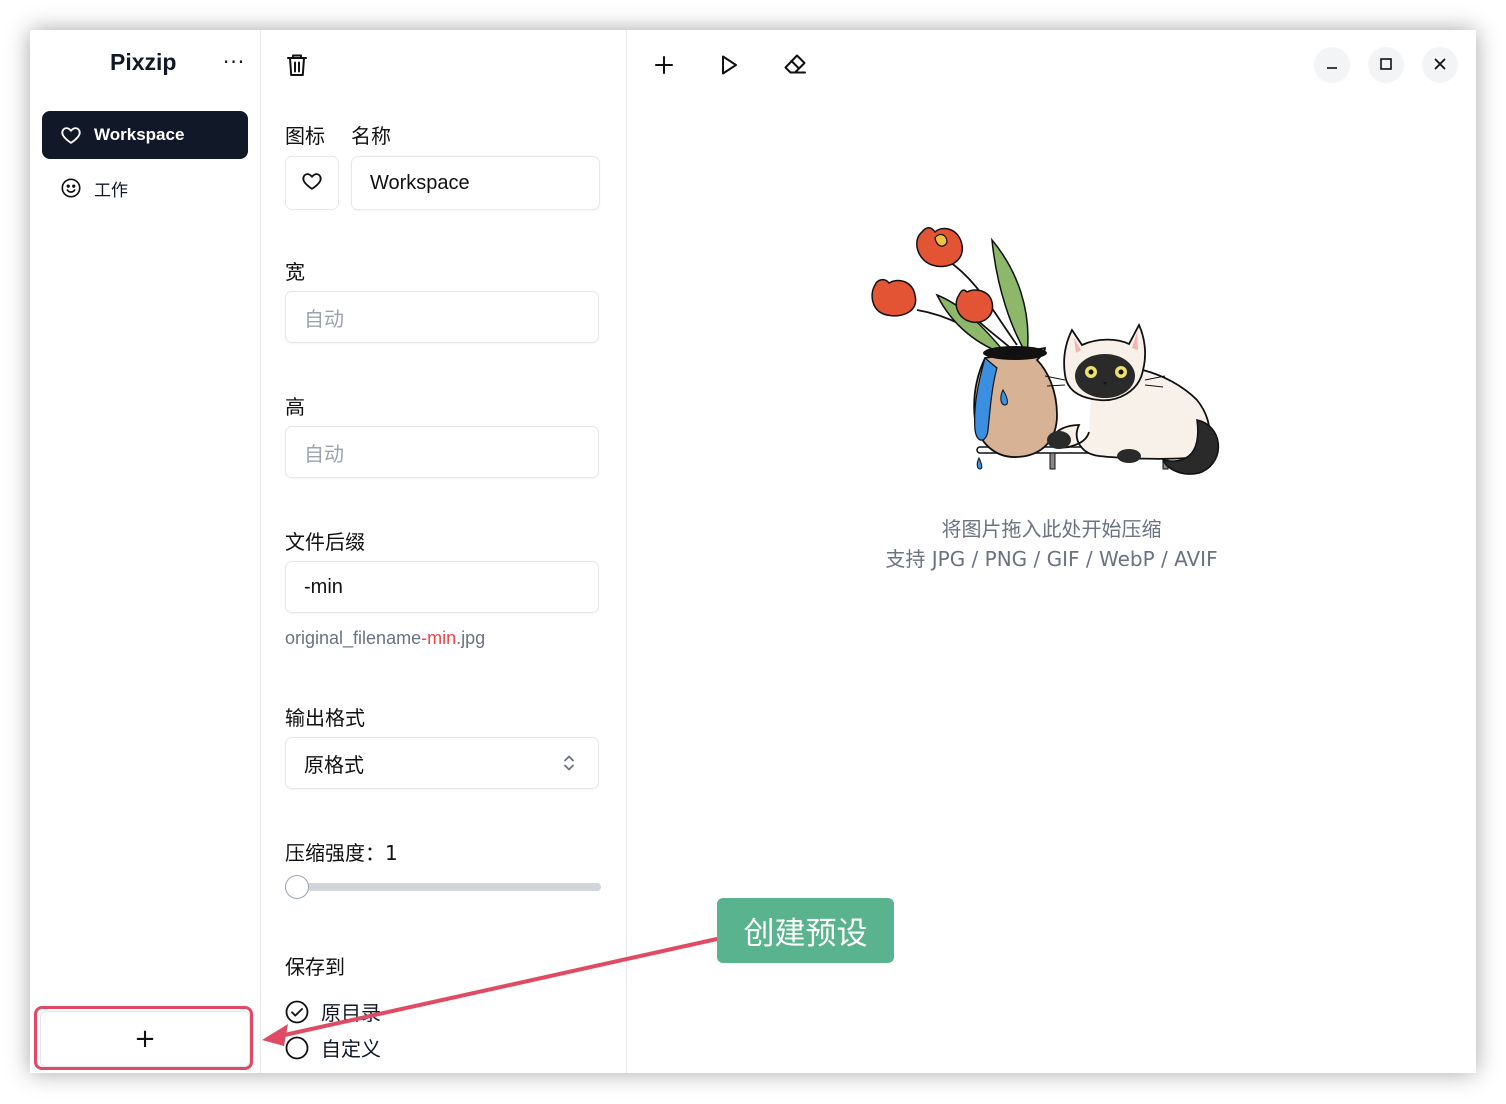  I want to click on drop-hint-line1: 将图片拖入此处开始压缩, so click(1051, 529).